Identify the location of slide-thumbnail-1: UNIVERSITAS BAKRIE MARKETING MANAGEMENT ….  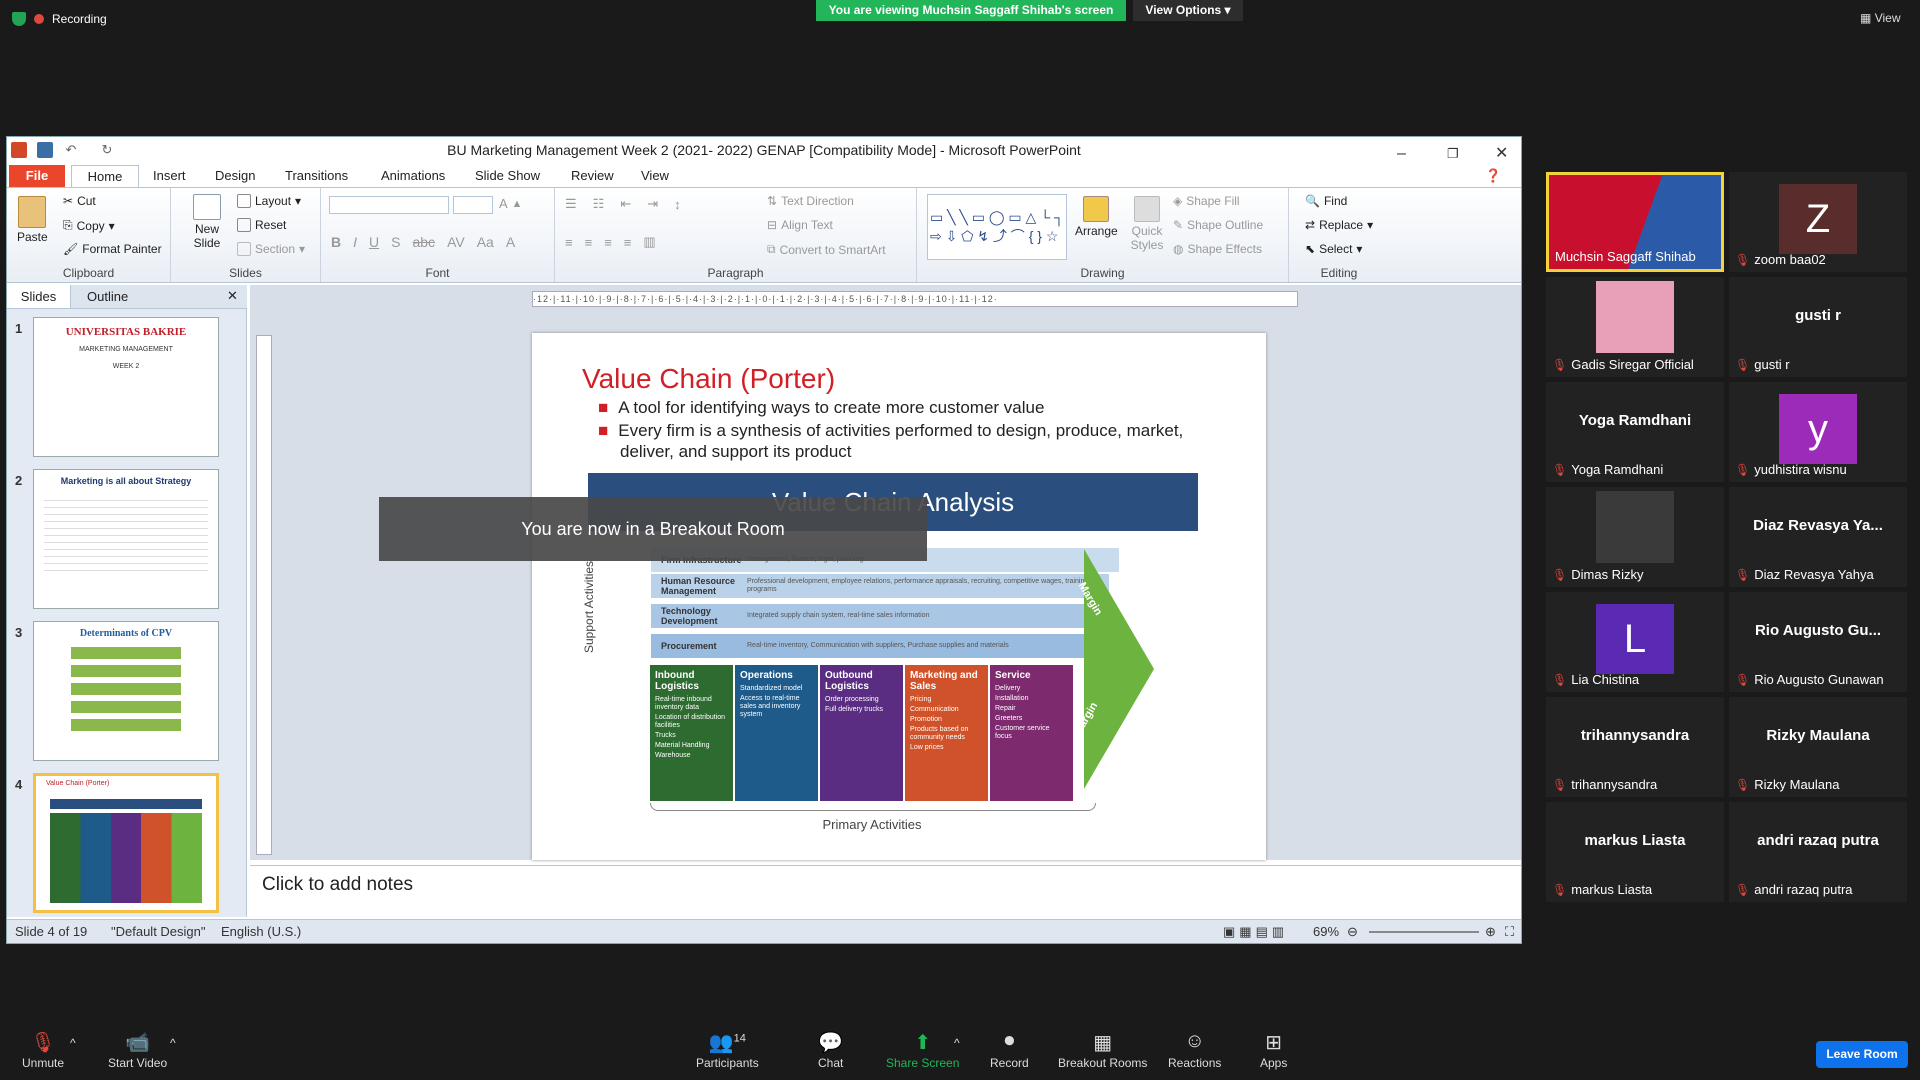
(126, 387).